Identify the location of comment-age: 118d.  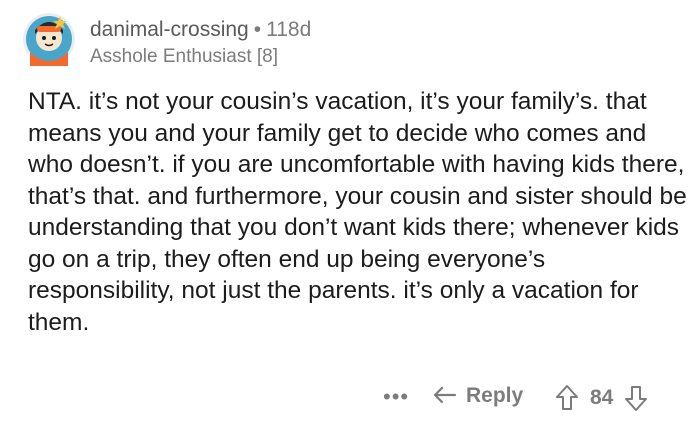
(289, 29).